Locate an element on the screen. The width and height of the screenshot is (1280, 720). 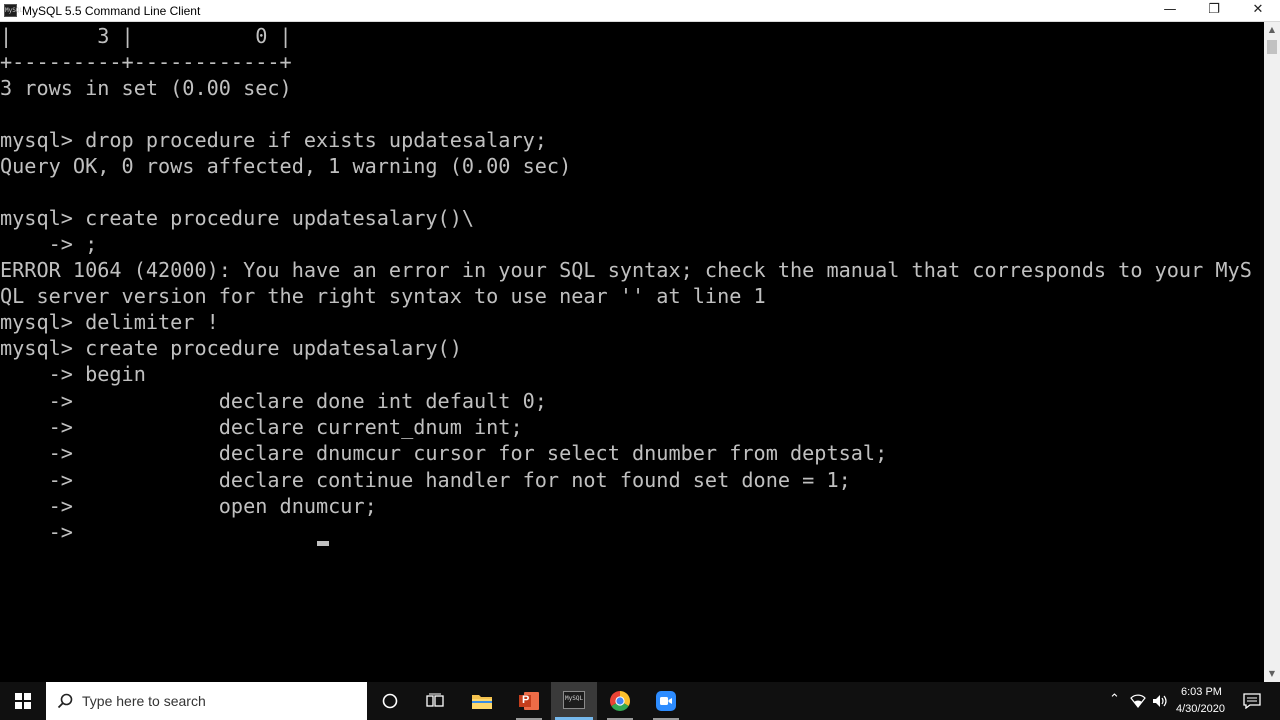
notification-icon is located at coordinates (1252, 701).